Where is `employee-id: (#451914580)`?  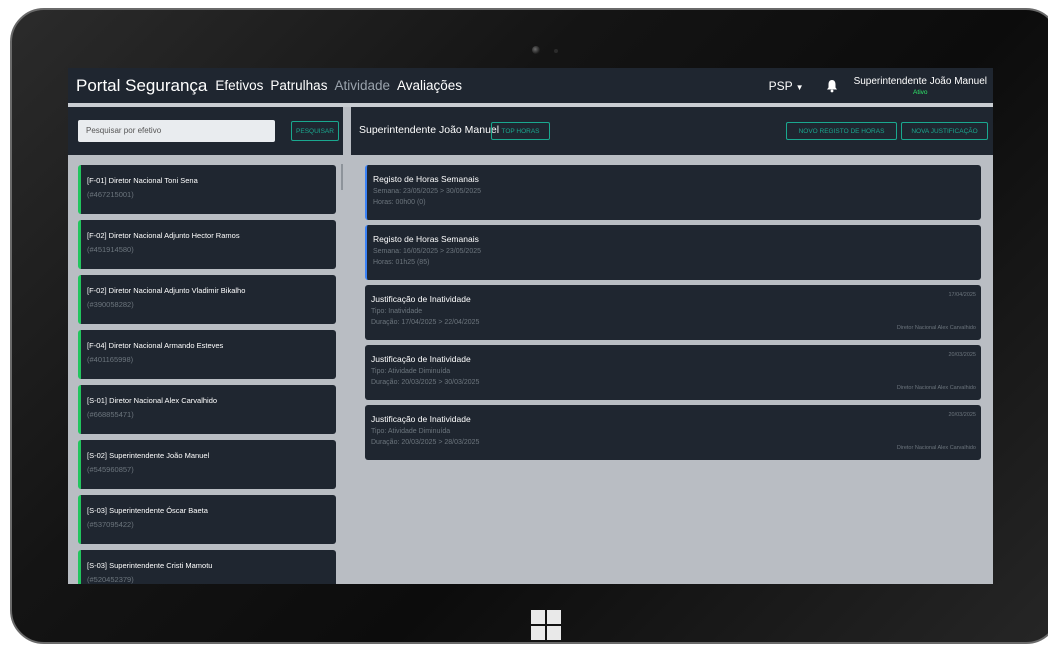 employee-id: (#451914580) is located at coordinates (110, 249).